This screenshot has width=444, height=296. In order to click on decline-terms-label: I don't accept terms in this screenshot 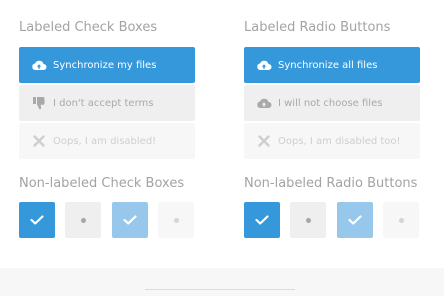, I will do `click(103, 103)`.